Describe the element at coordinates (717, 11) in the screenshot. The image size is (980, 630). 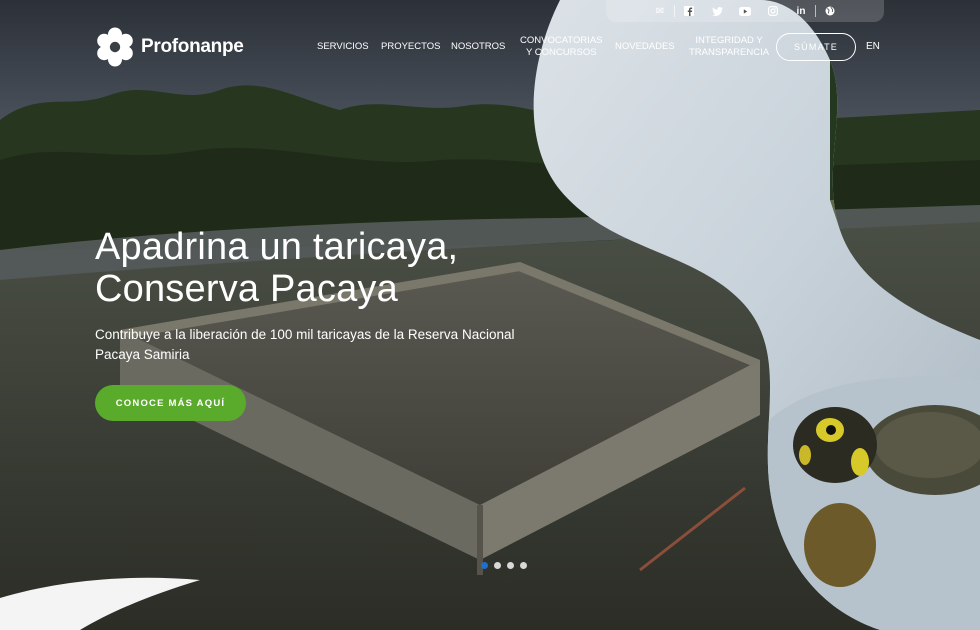
I see `twitter-icon` at that location.